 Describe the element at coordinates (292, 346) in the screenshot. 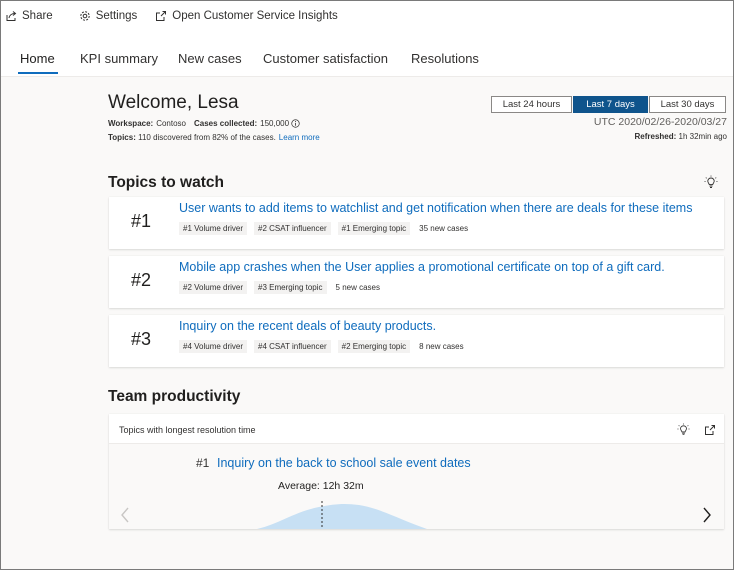

I see `topic-tag: #4 CSAT influencer` at that location.